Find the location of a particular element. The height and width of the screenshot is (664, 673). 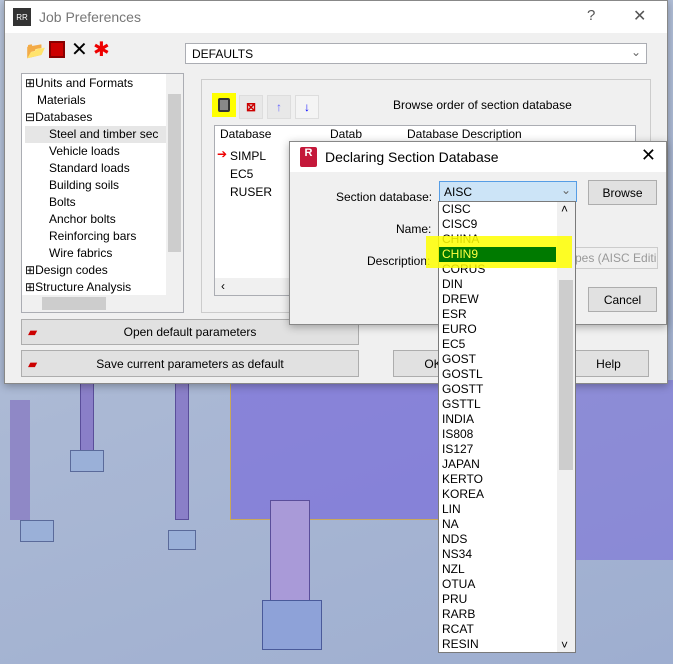

dropdown-option: NA is located at coordinates (507, 524).